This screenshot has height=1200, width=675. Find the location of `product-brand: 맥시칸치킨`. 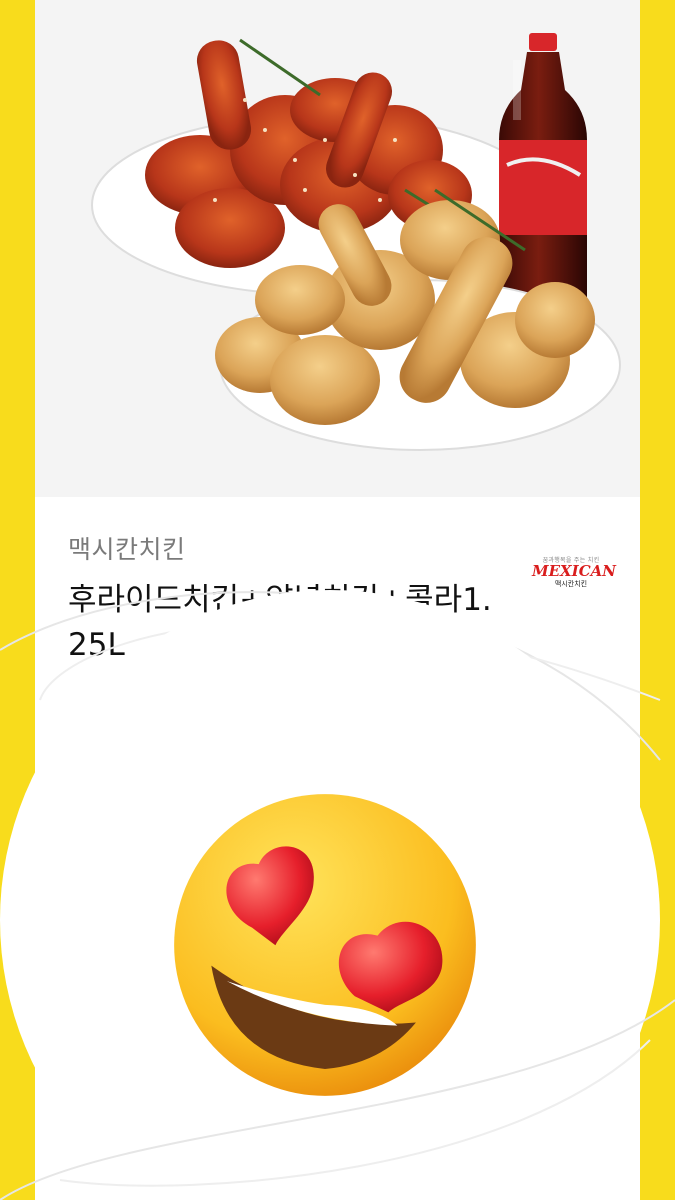

product-brand: 맥시칸치킨 is located at coordinates (127, 549).